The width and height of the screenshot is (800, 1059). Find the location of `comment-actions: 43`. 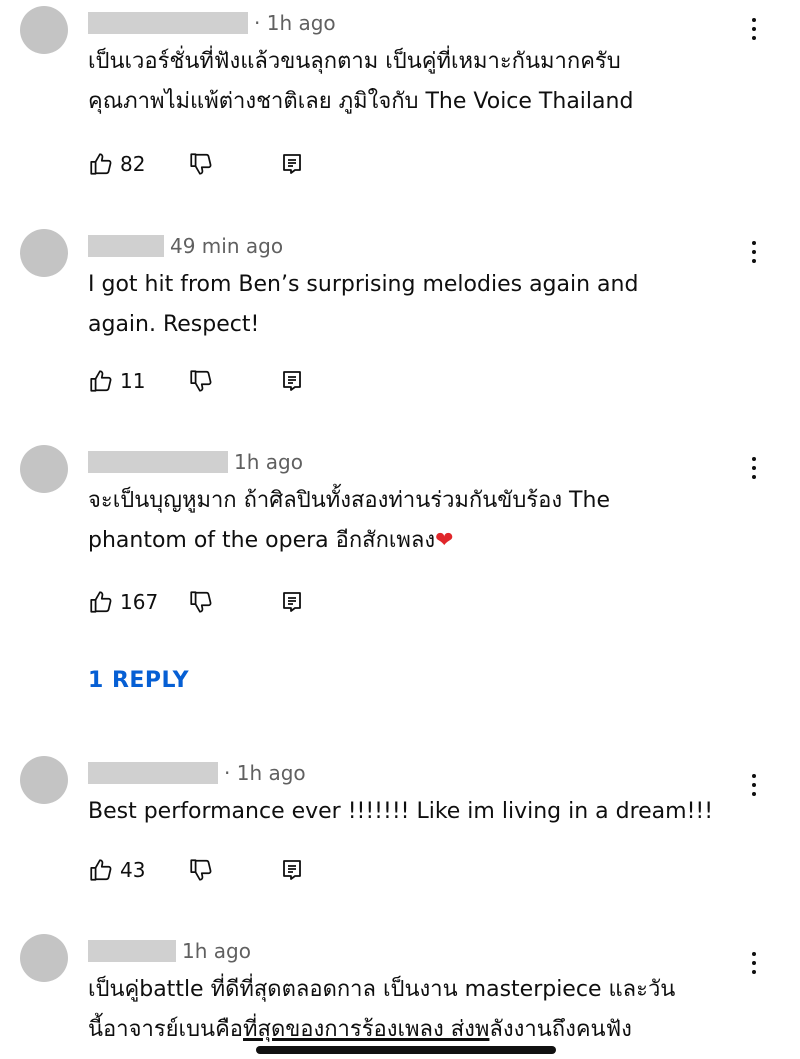

comment-actions: 43 is located at coordinates (196, 870).